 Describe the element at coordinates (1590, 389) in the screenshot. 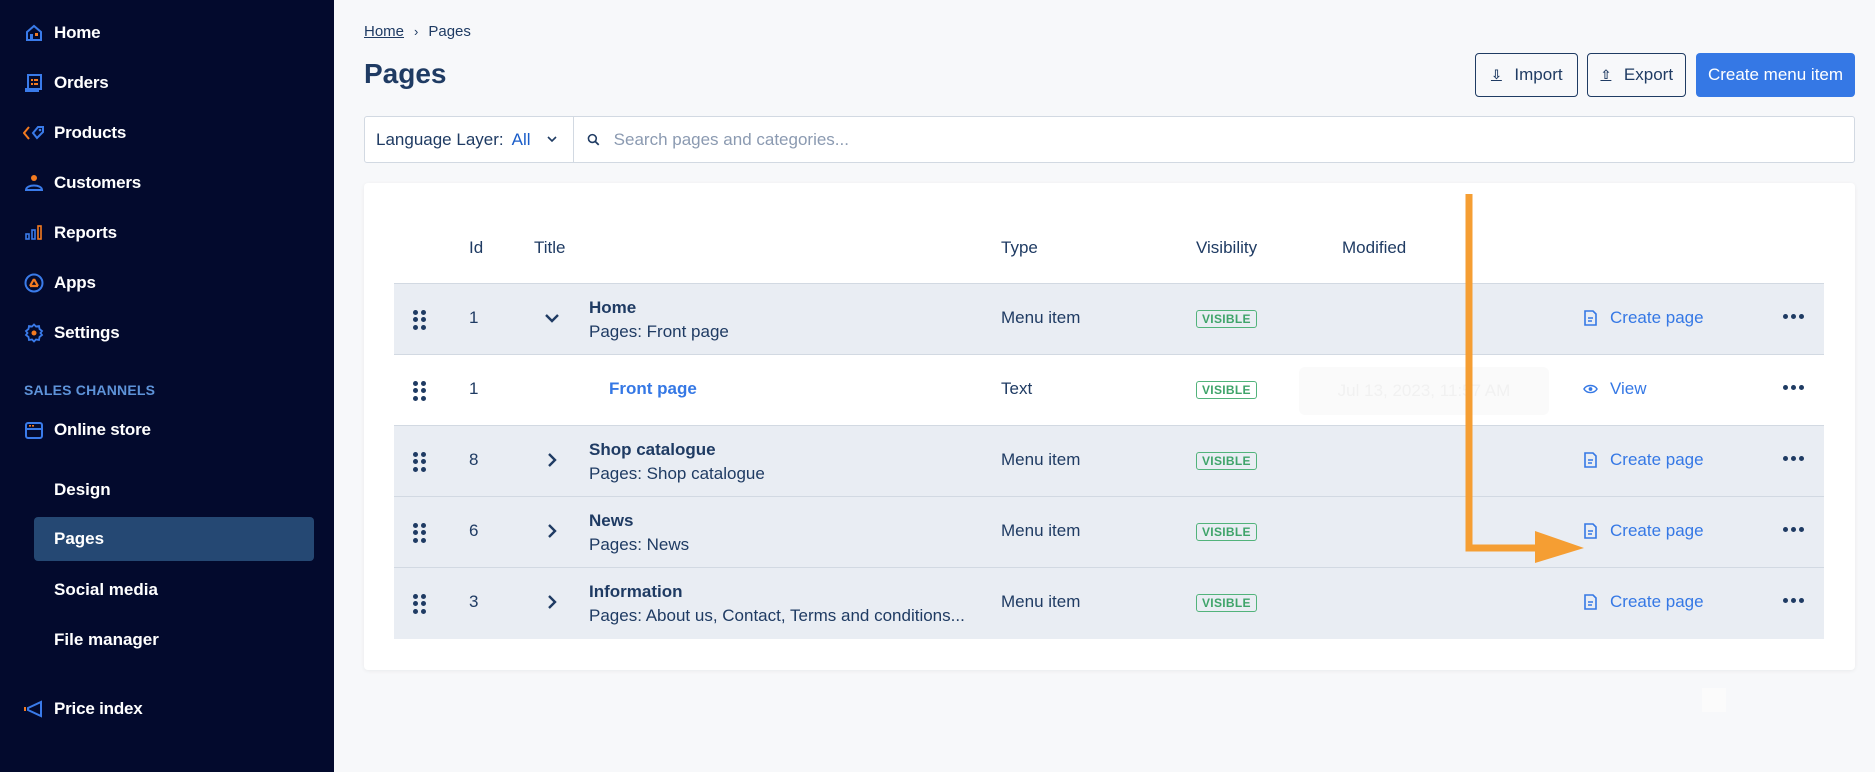

I see `eye-icon` at that location.